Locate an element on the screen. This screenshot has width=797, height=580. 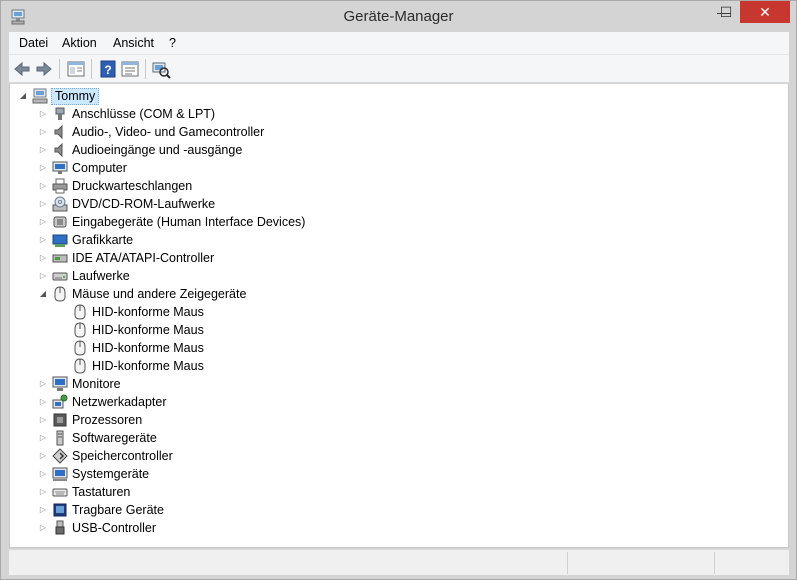
tree-category-label: DVD/CD-ROM-Laufwerke is located at coordinates (143, 204).